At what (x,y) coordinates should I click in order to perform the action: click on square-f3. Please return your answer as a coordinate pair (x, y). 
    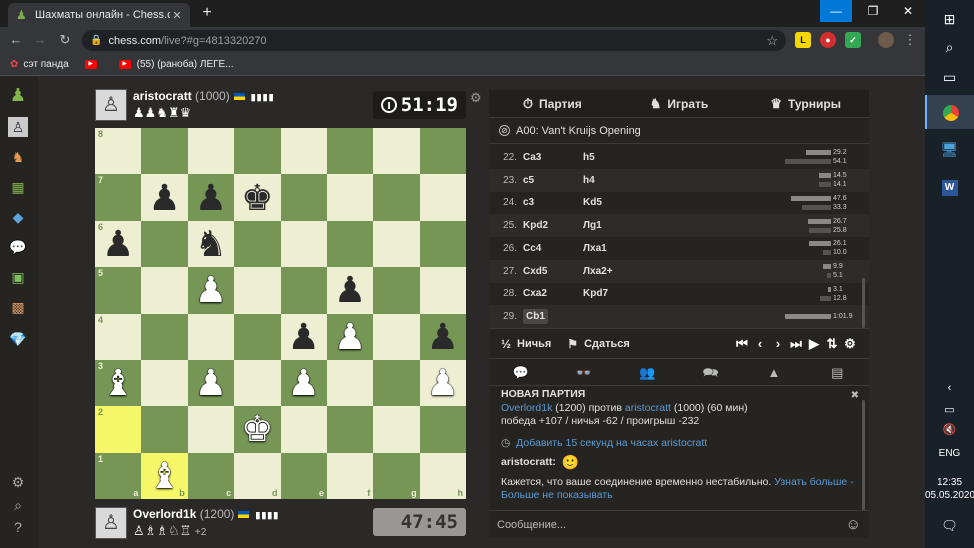
    Looking at the image, I should click on (350, 383).